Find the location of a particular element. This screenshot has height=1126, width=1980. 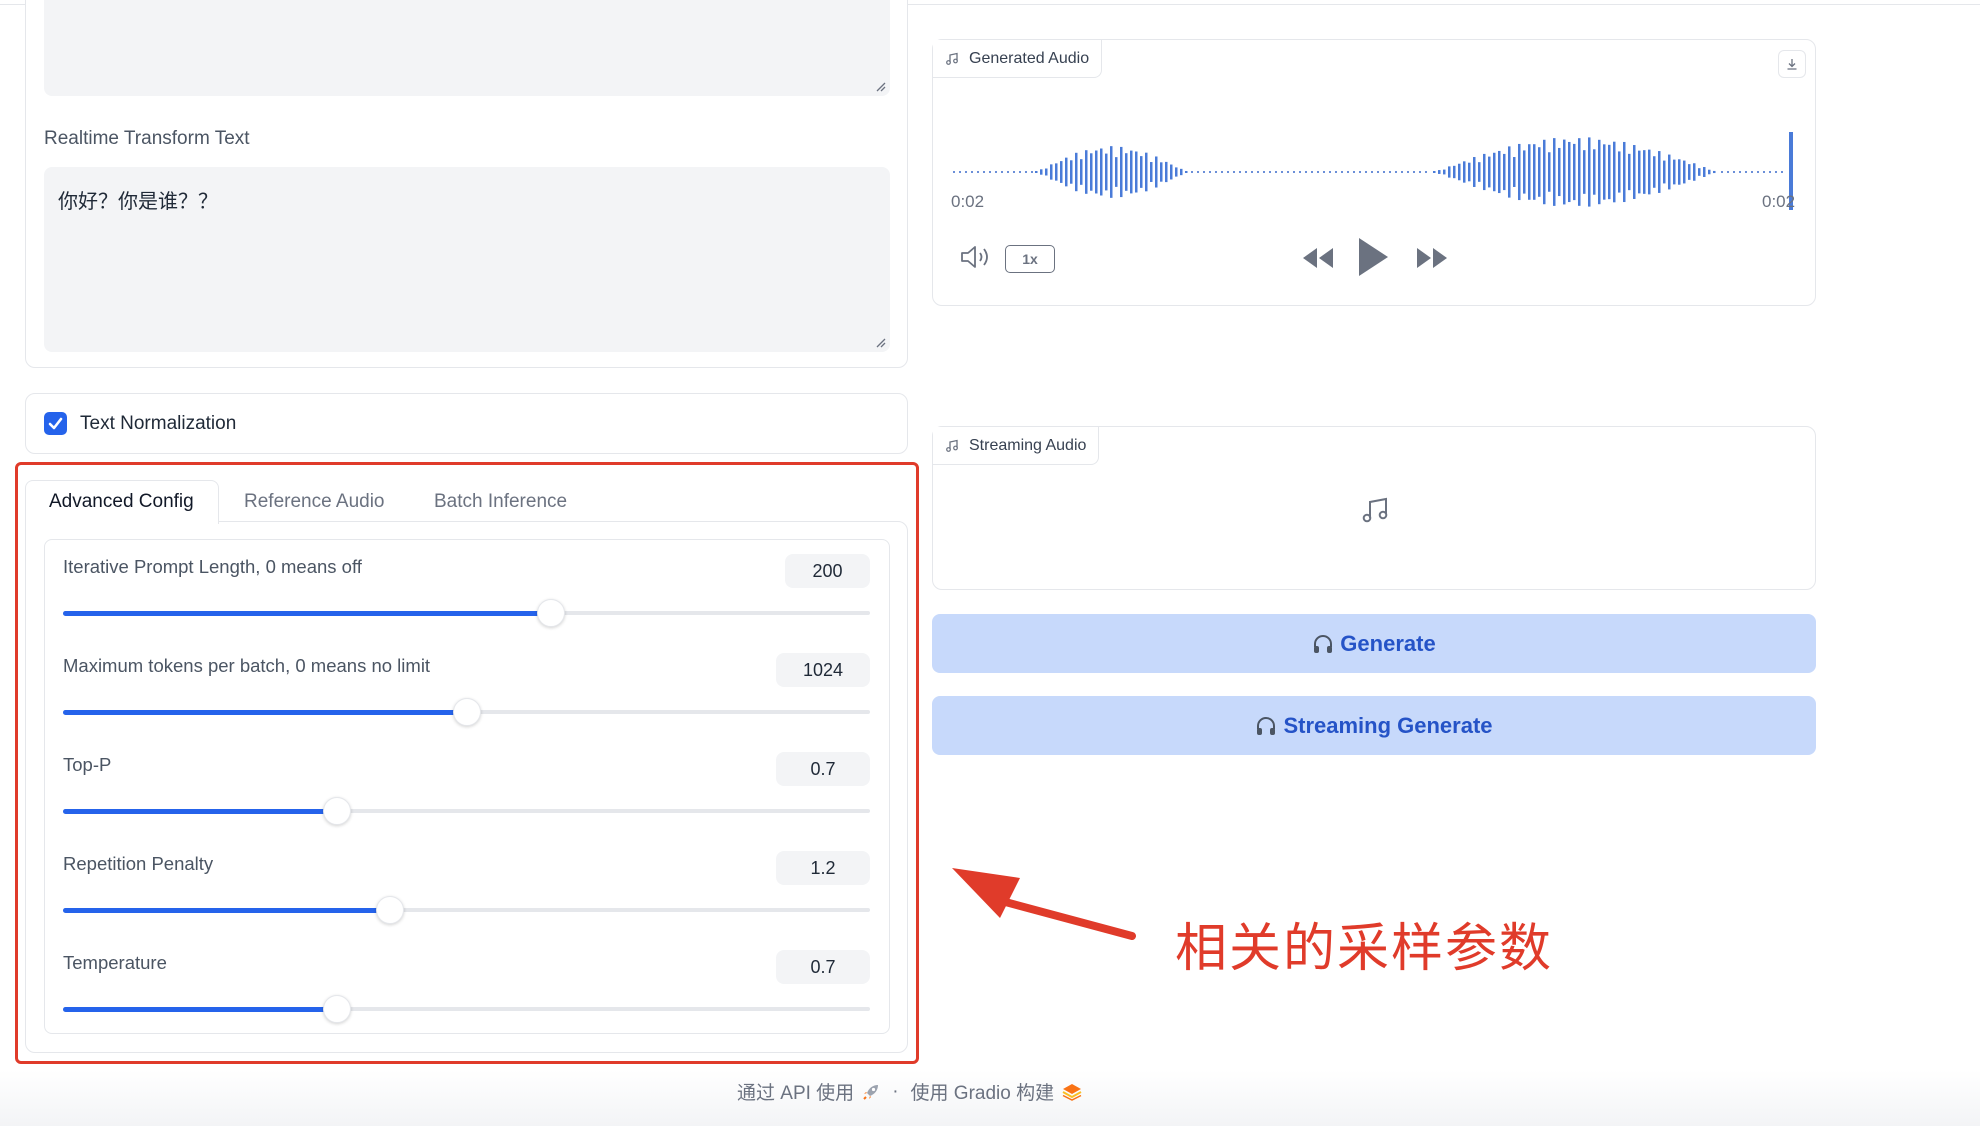

streaming-generate-button: Streaming Generate is located at coordinates (1374, 725).